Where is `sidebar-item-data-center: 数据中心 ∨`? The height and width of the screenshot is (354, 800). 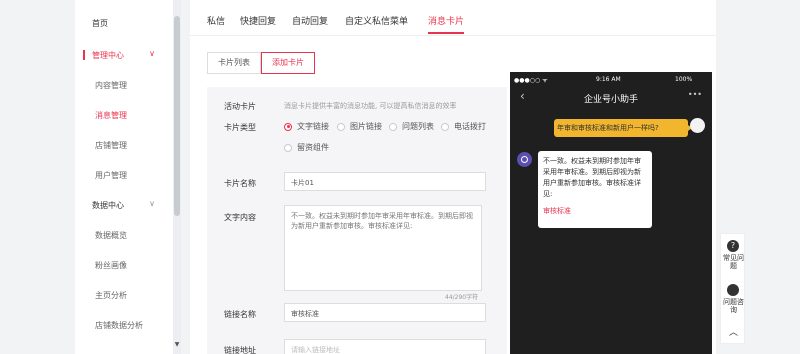
sidebar-item-data-center: 数据中心 ∨ is located at coordinates (124, 205).